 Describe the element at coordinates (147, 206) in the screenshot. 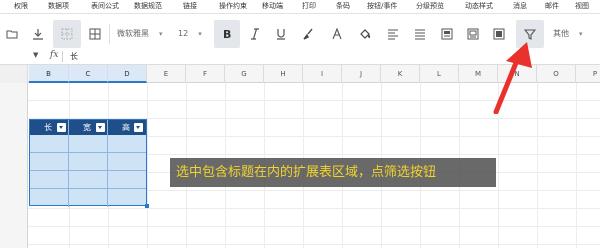

I see `selection-handle` at that location.